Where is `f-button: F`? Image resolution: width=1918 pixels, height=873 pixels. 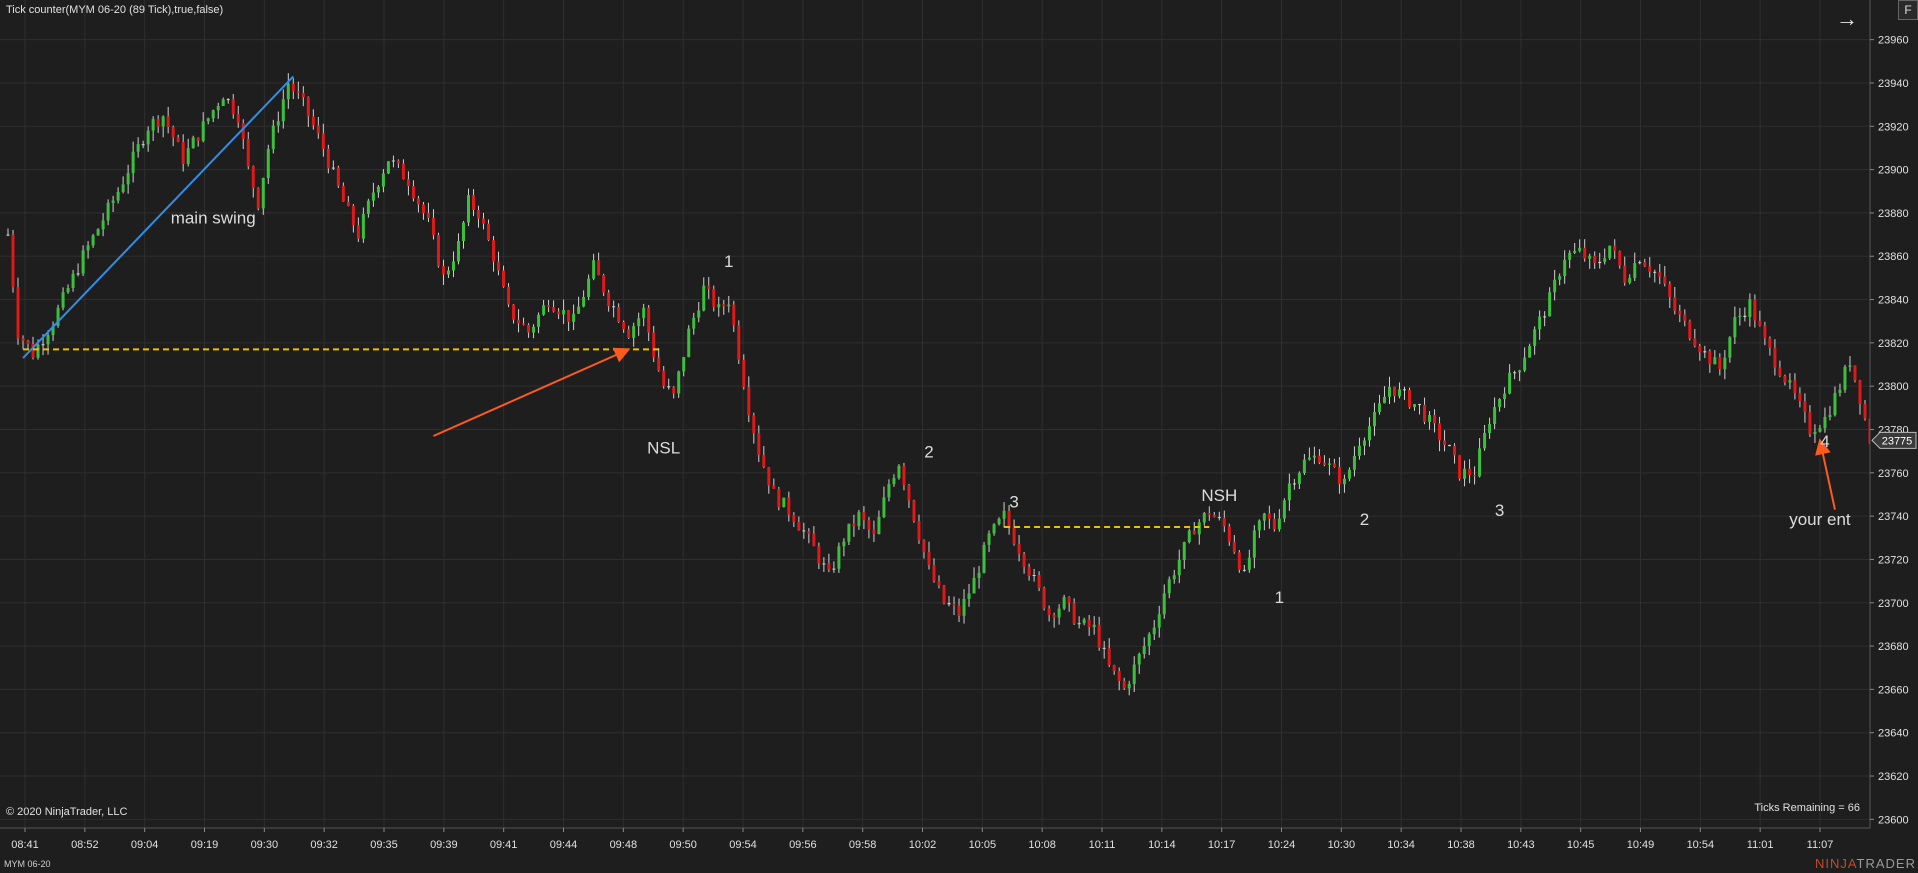 f-button: F is located at coordinates (1908, 10).